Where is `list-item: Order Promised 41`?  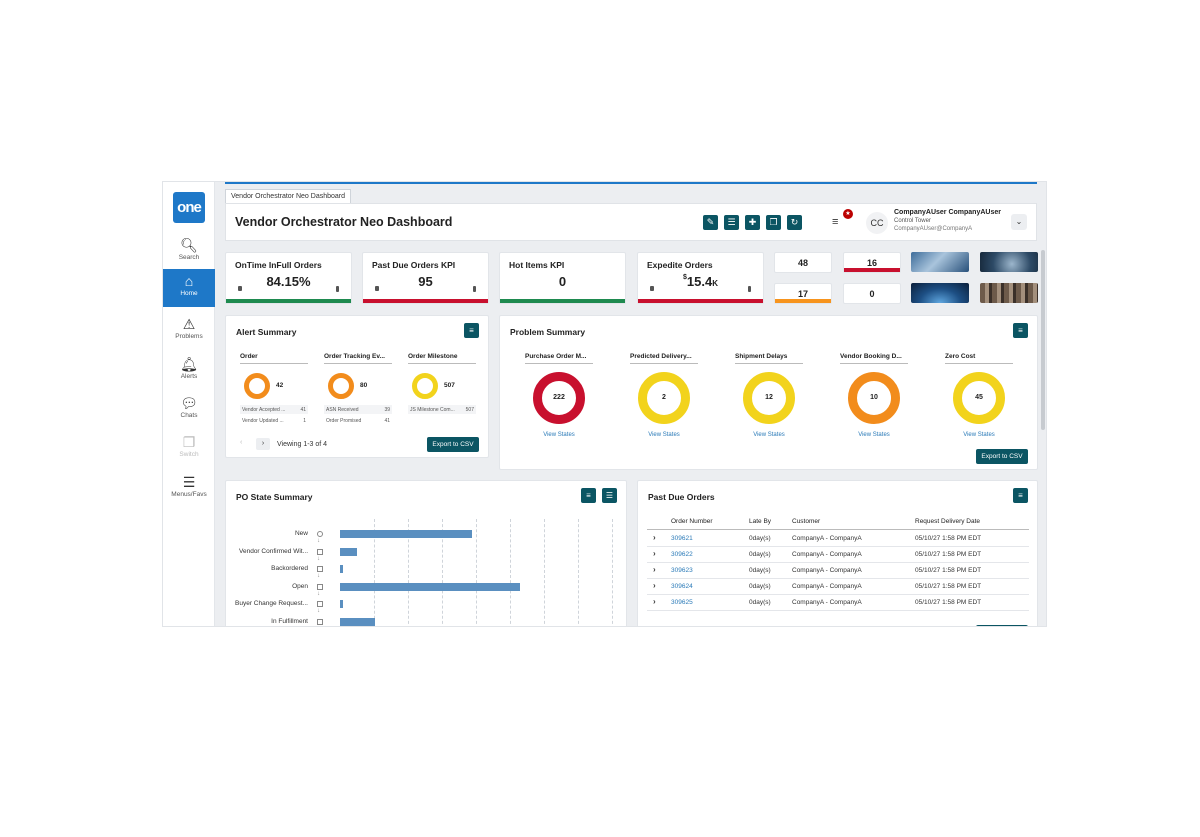 list-item: Order Promised 41 is located at coordinates (358, 420).